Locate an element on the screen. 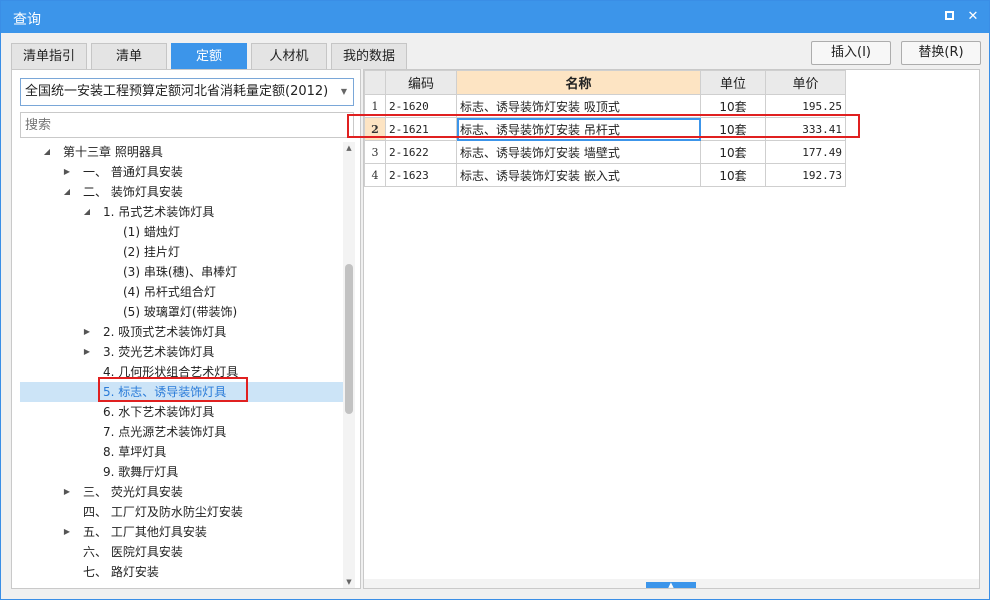 This screenshot has width=990, height=600. tree-node: ▶ 三、 荧光灯具安装 is located at coordinates (181, 492).